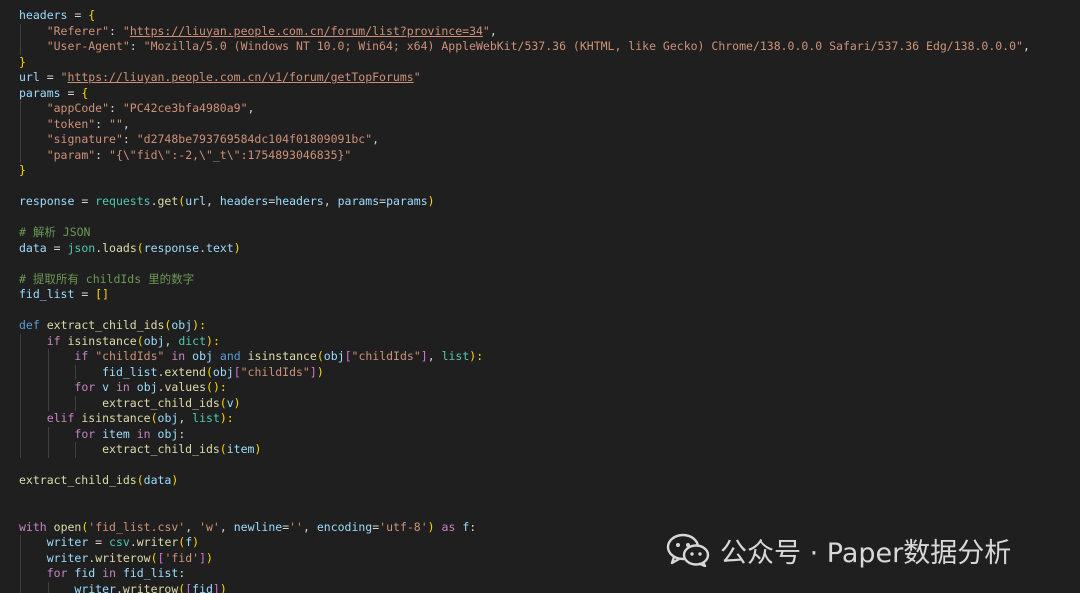 The image size is (1080, 593). I want to click on code-token: ., so click(119, 587).